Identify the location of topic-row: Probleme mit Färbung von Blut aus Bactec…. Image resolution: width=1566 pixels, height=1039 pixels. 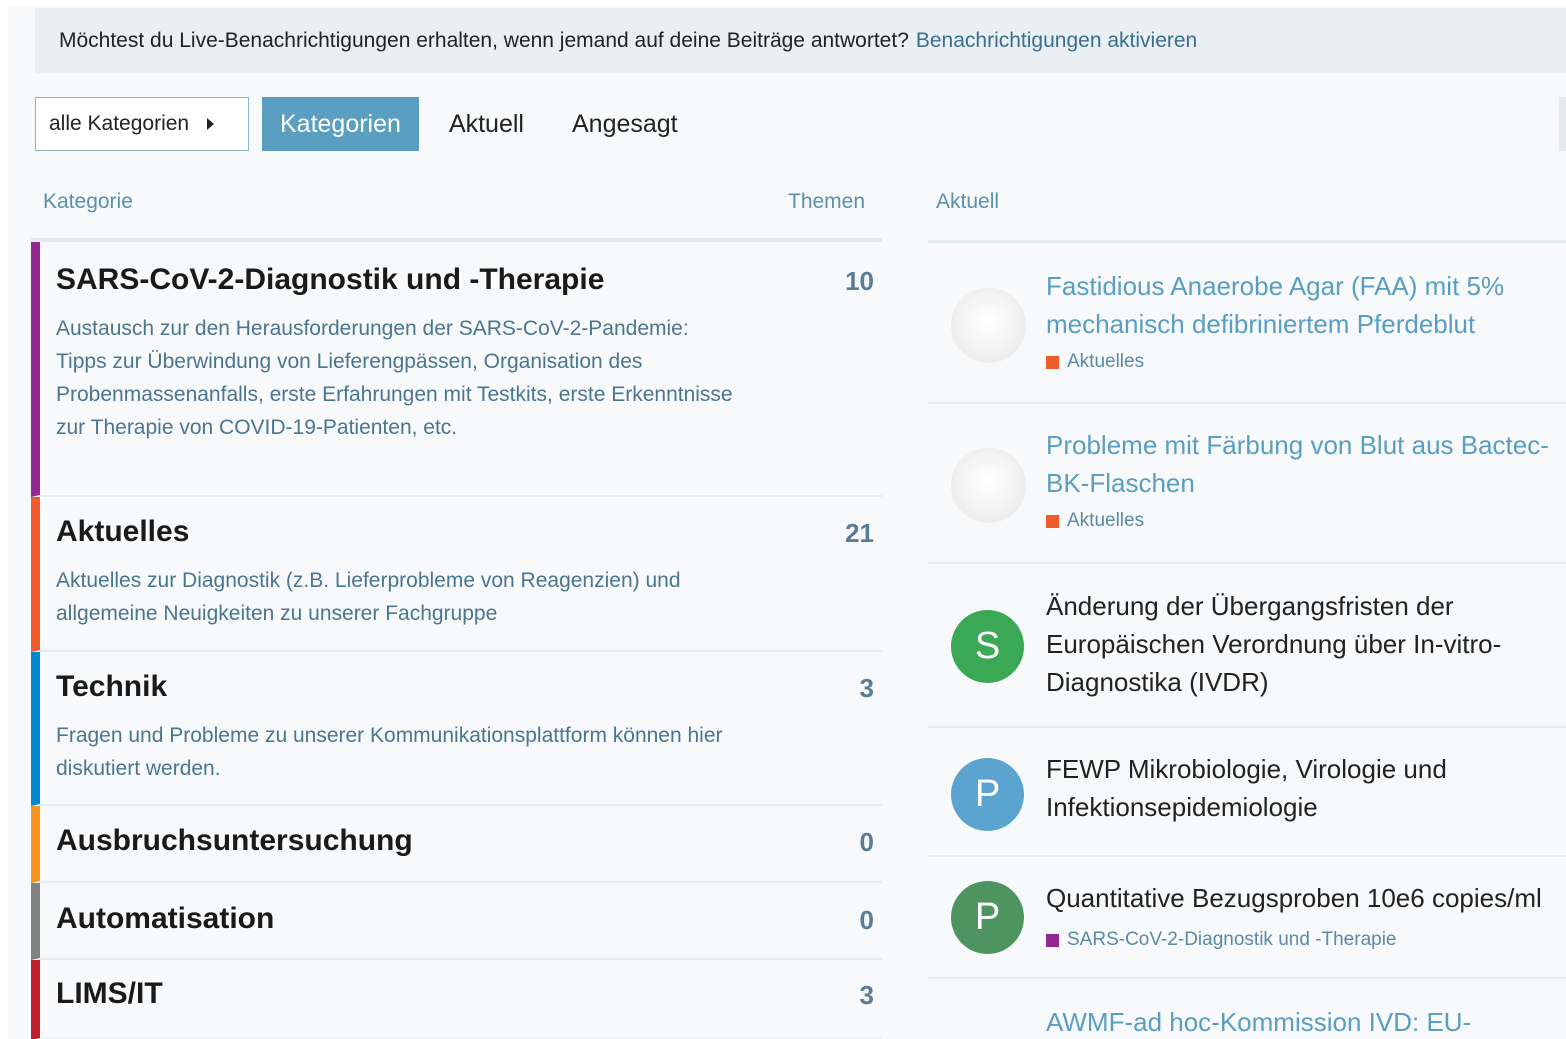
(1247, 484).